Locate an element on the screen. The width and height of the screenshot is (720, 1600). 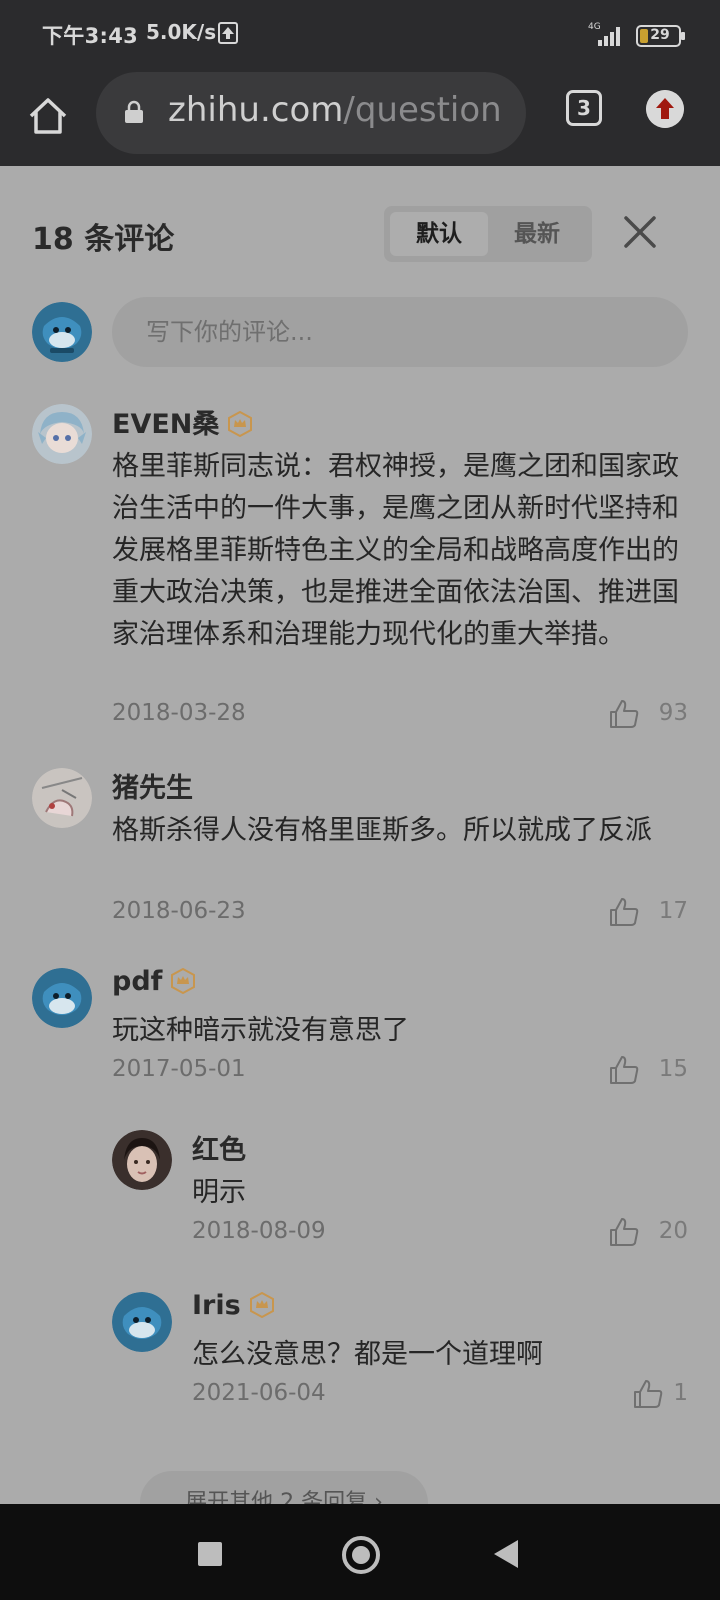
my-avatar is located at coordinates (62, 332).